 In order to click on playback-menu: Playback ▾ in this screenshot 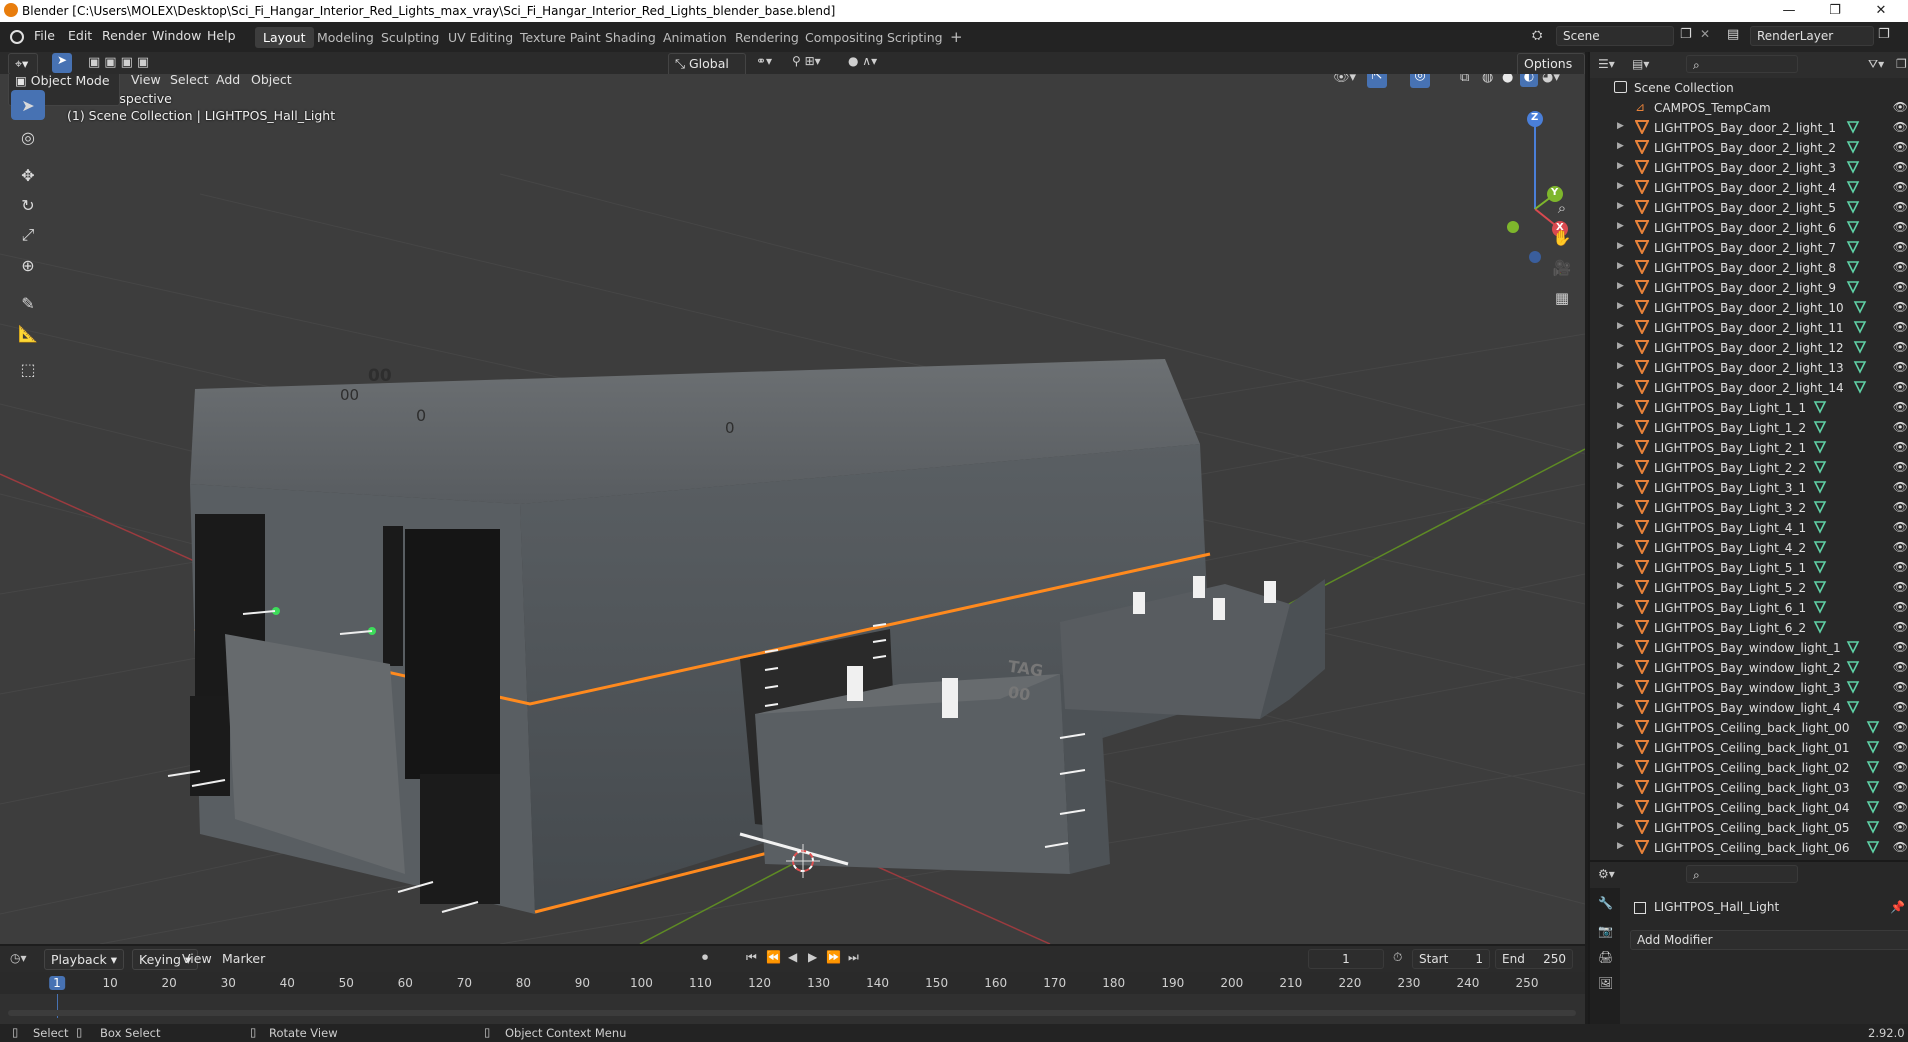, I will do `click(84, 959)`.